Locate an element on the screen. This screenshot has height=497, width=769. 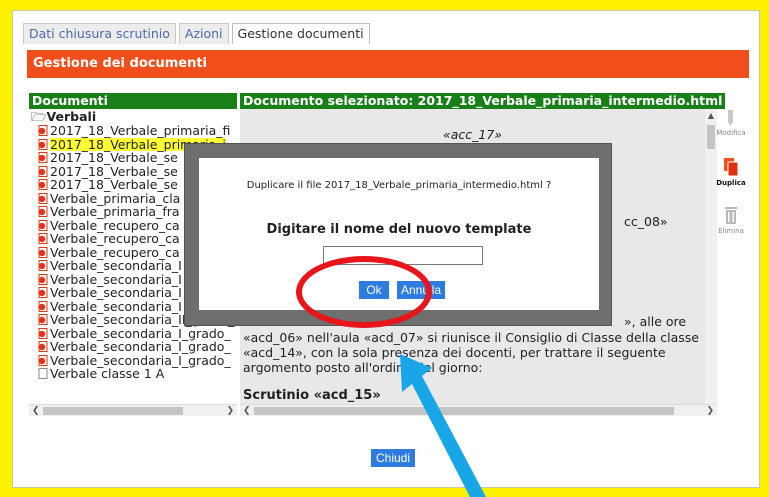
document-scroll-thumb is located at coordinates (711, 137).